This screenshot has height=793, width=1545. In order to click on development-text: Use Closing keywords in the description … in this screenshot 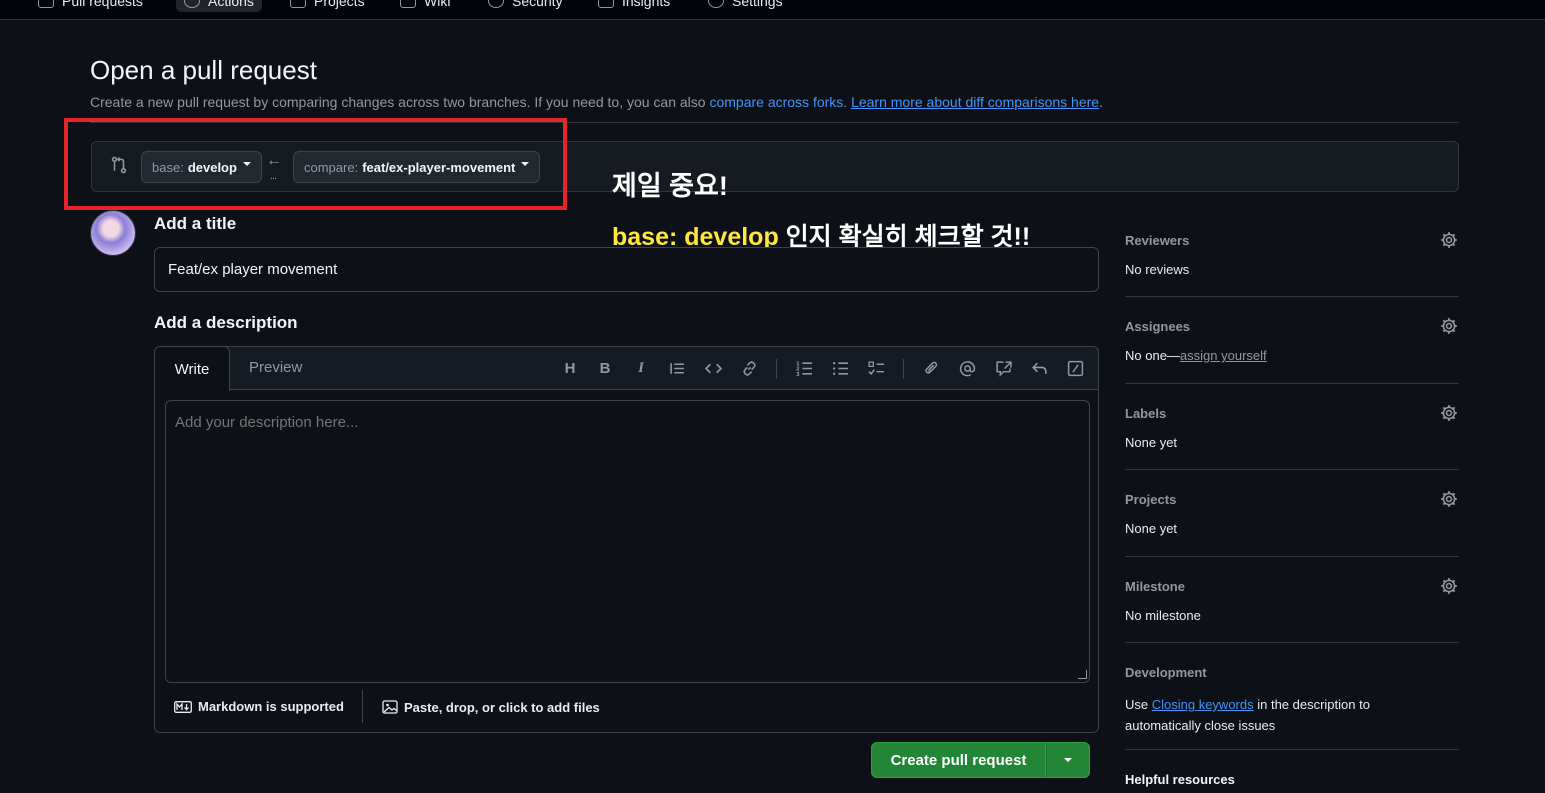, I will do `click(1247, 715)`.